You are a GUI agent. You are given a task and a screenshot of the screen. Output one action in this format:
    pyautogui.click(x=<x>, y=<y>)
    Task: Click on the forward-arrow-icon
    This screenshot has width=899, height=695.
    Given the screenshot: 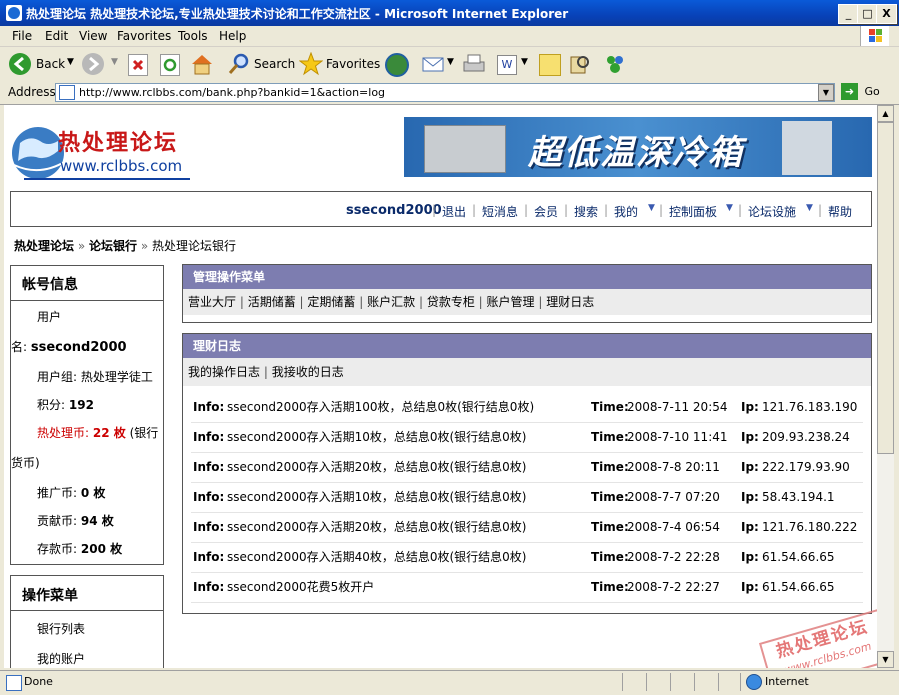 What is the action you would take?
    pyautogui.click(x=93, y=64)
    